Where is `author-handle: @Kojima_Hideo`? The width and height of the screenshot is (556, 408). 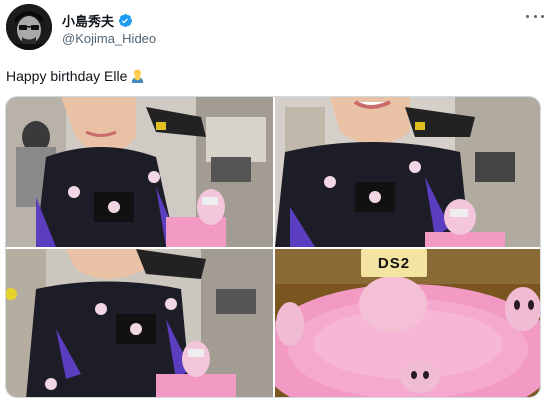
author-handle: @Kojima_Hideo is located at coordinates (109, 38).